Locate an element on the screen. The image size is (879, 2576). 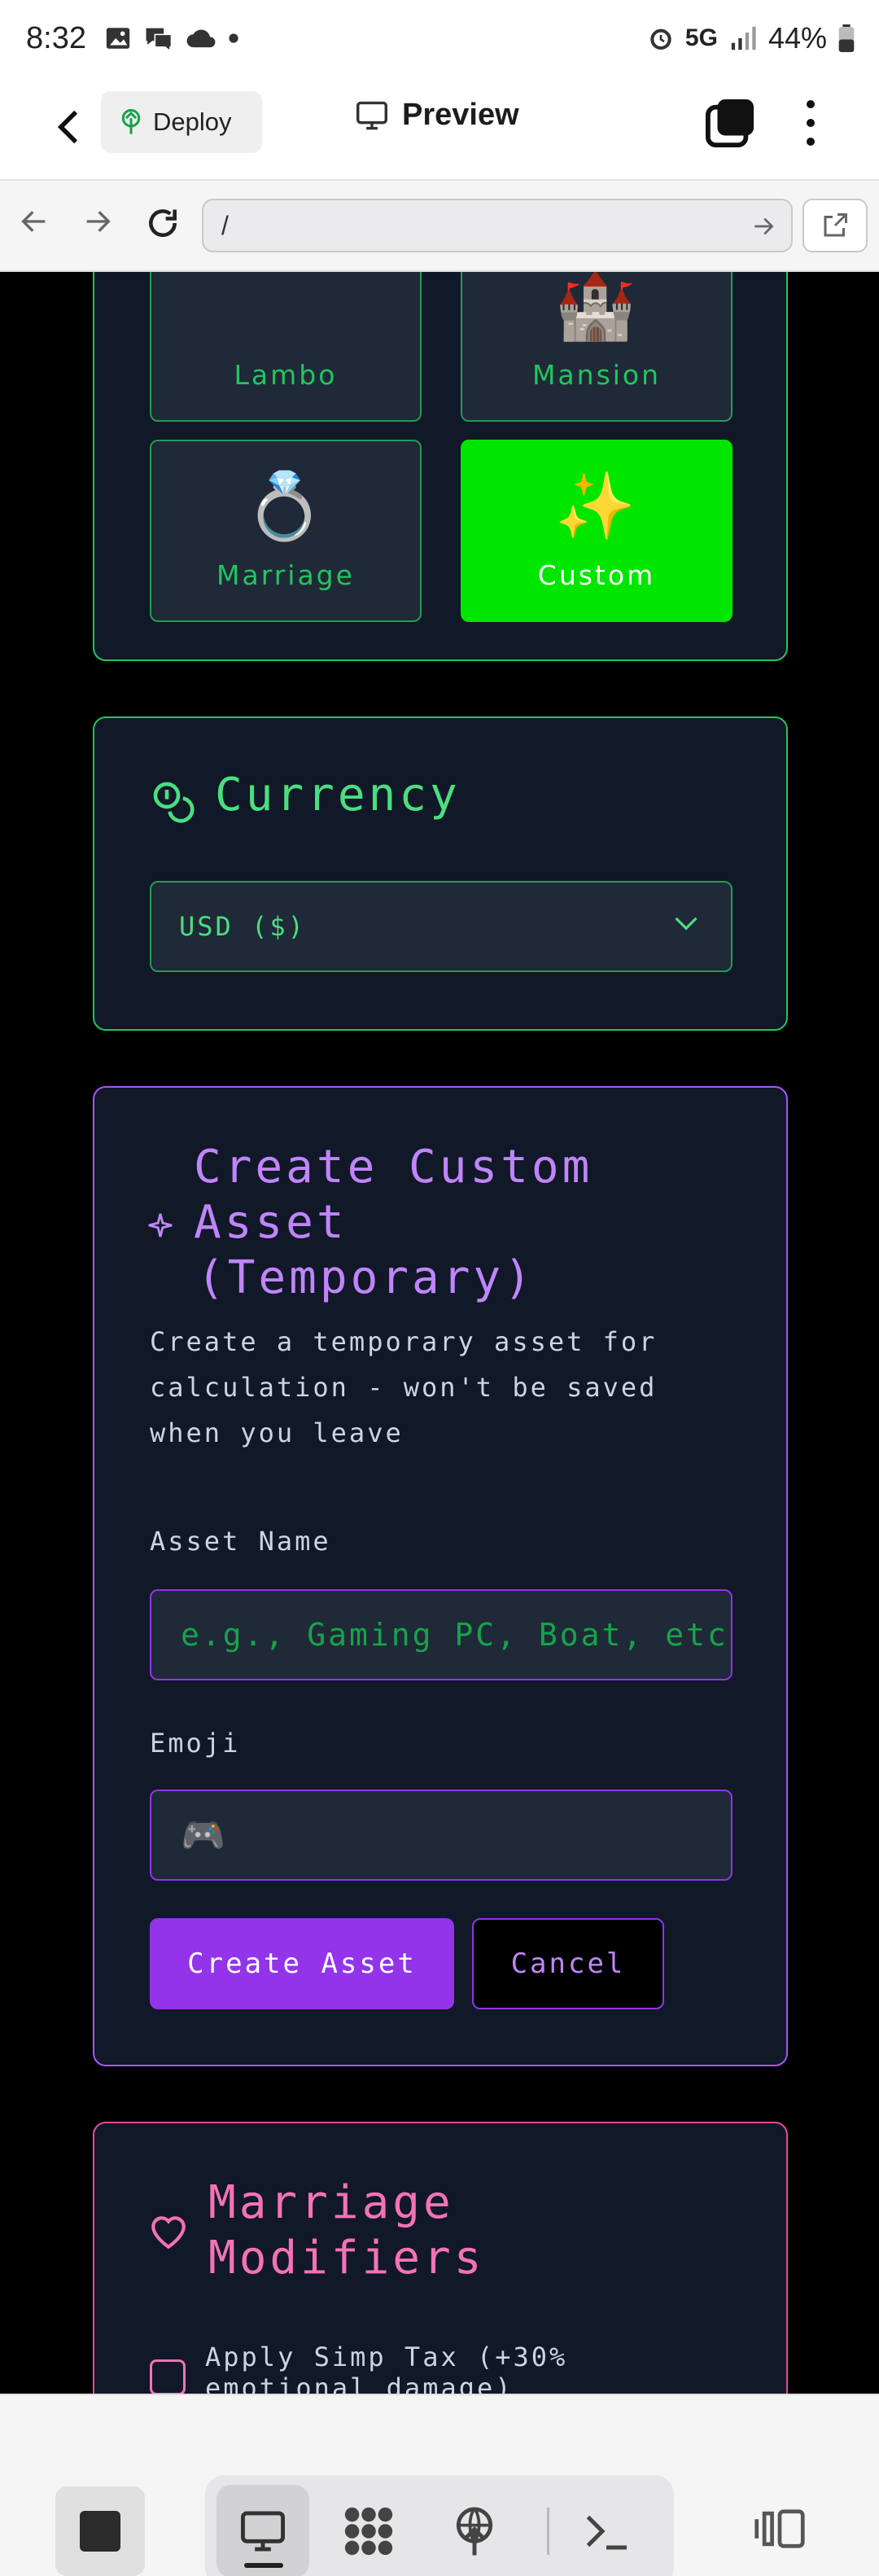
globe-upload-icon is located at coordinates (475, 2531).